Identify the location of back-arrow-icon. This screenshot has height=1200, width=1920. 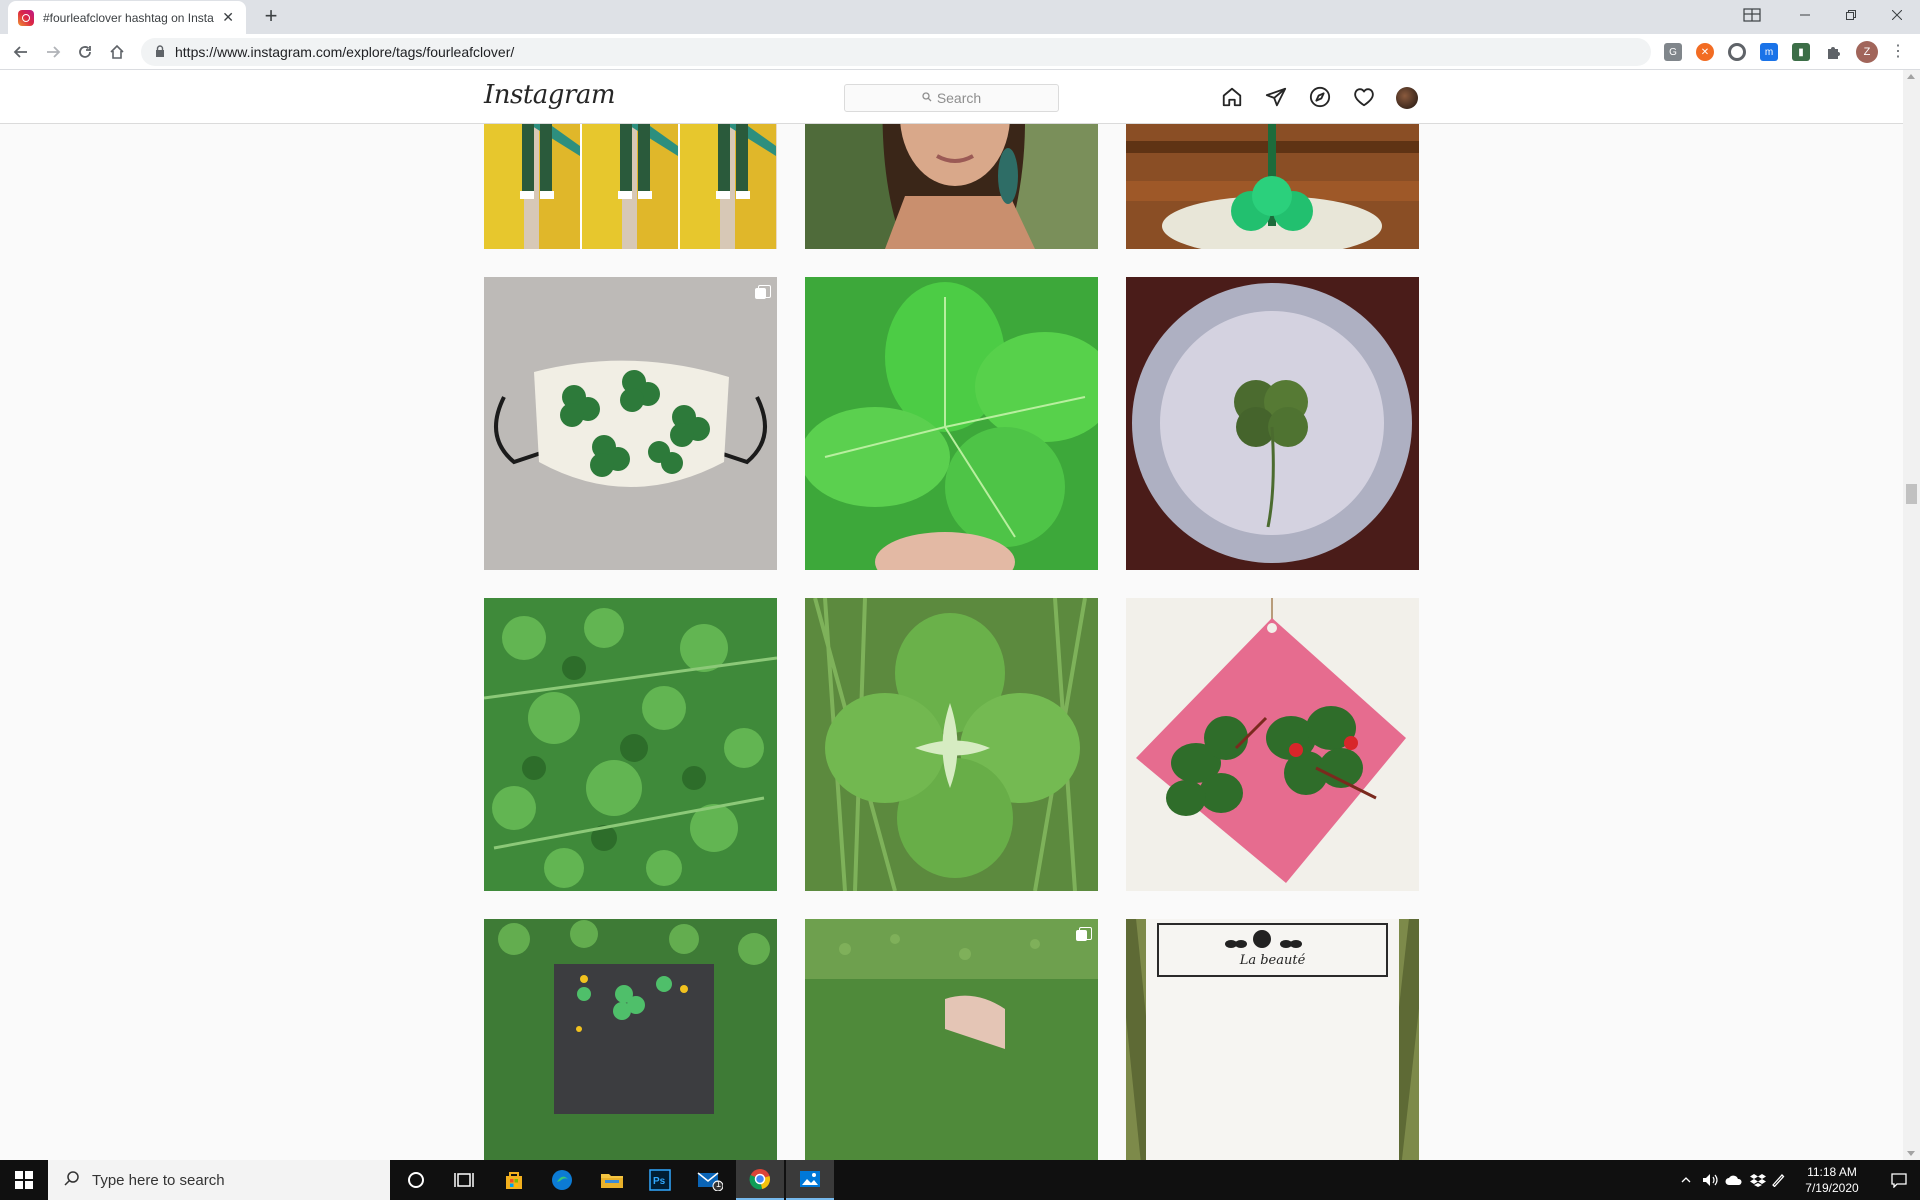
(21, 52).